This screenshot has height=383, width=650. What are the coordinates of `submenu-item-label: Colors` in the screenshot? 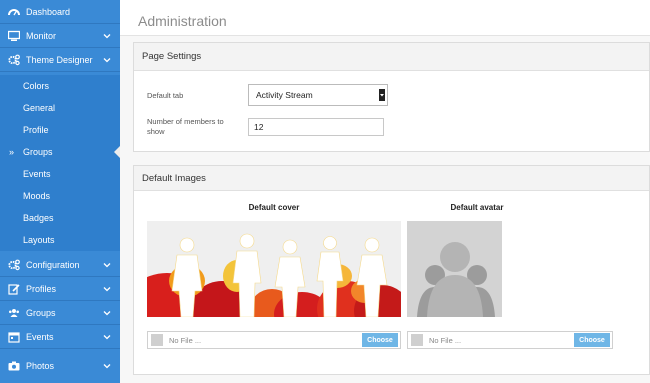 It's located at (36, 86).